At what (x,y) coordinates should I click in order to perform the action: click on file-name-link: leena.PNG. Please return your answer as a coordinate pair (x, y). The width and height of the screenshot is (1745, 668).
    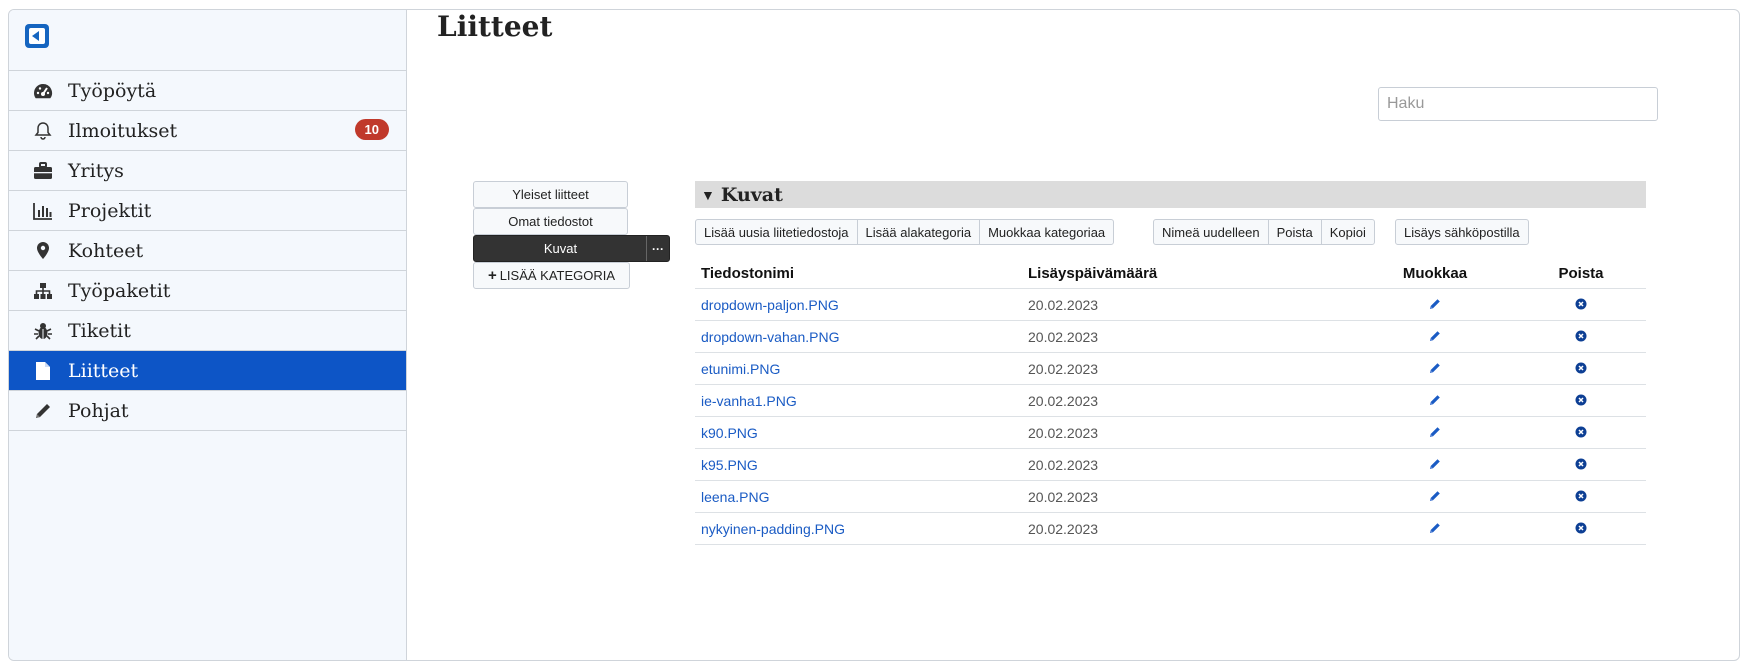
    Looking at the image, I should click on (858, 496).